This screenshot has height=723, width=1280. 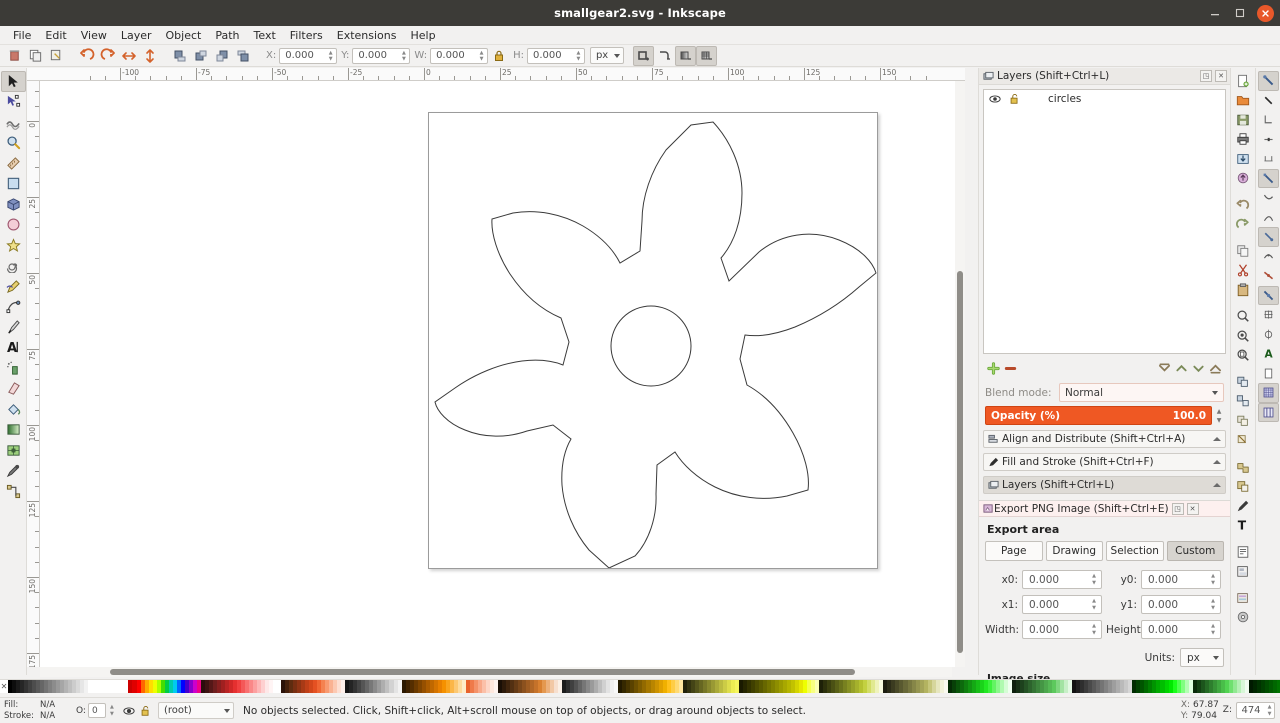 I want to click on raise-layer-to-top-icon, so click(x=1164, y=368).